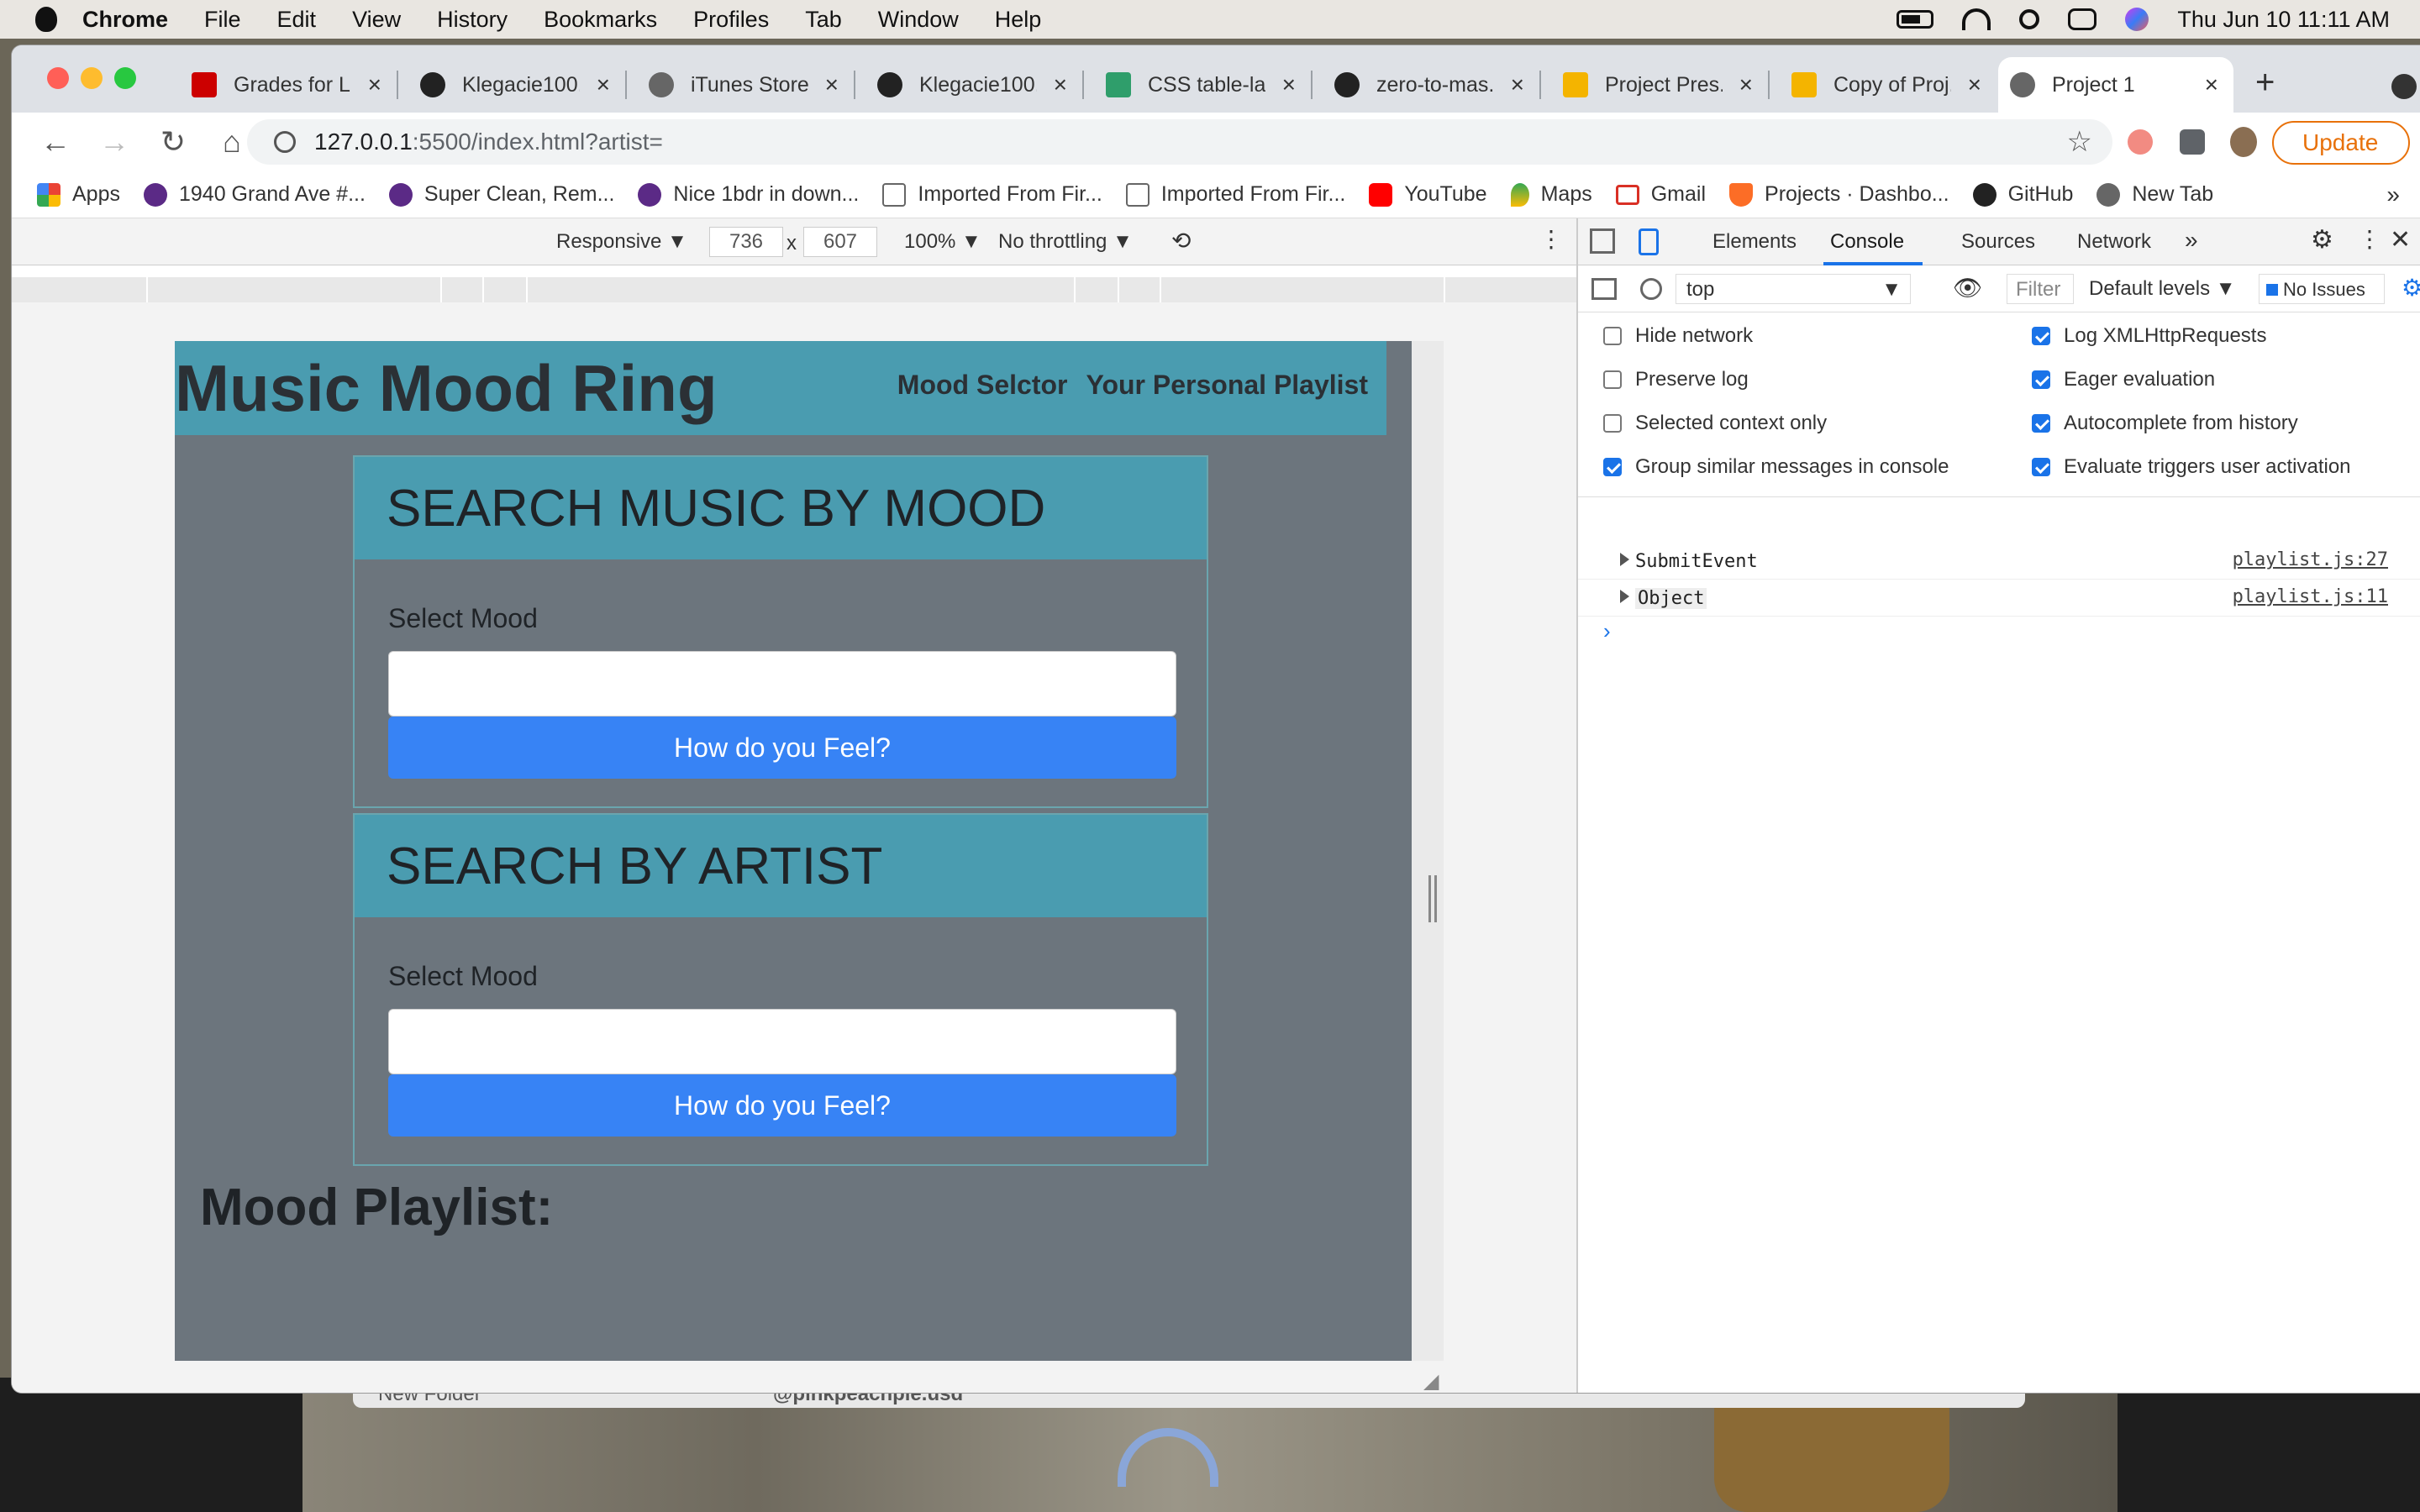  I want to click on puzzle-extensions-icon, so click(2192, 142).